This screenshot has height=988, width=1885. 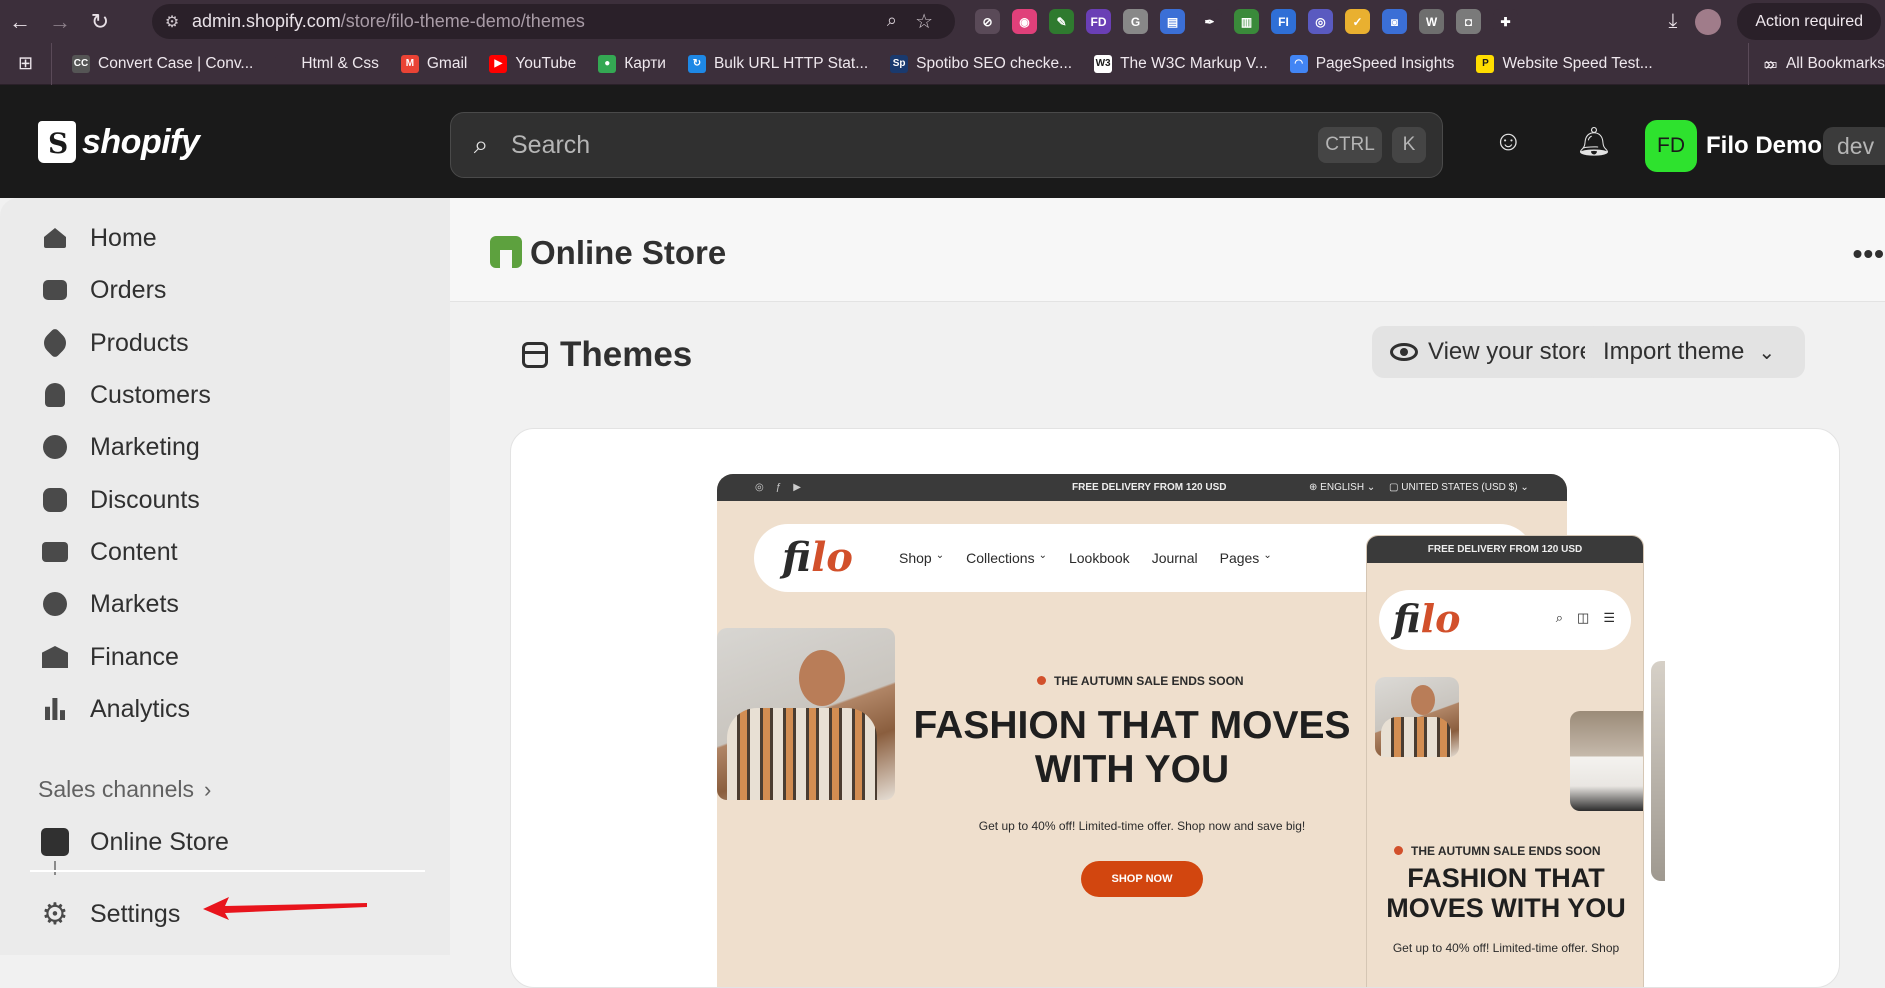 I want to click on online-store-icon, so click(x=506, y=252).